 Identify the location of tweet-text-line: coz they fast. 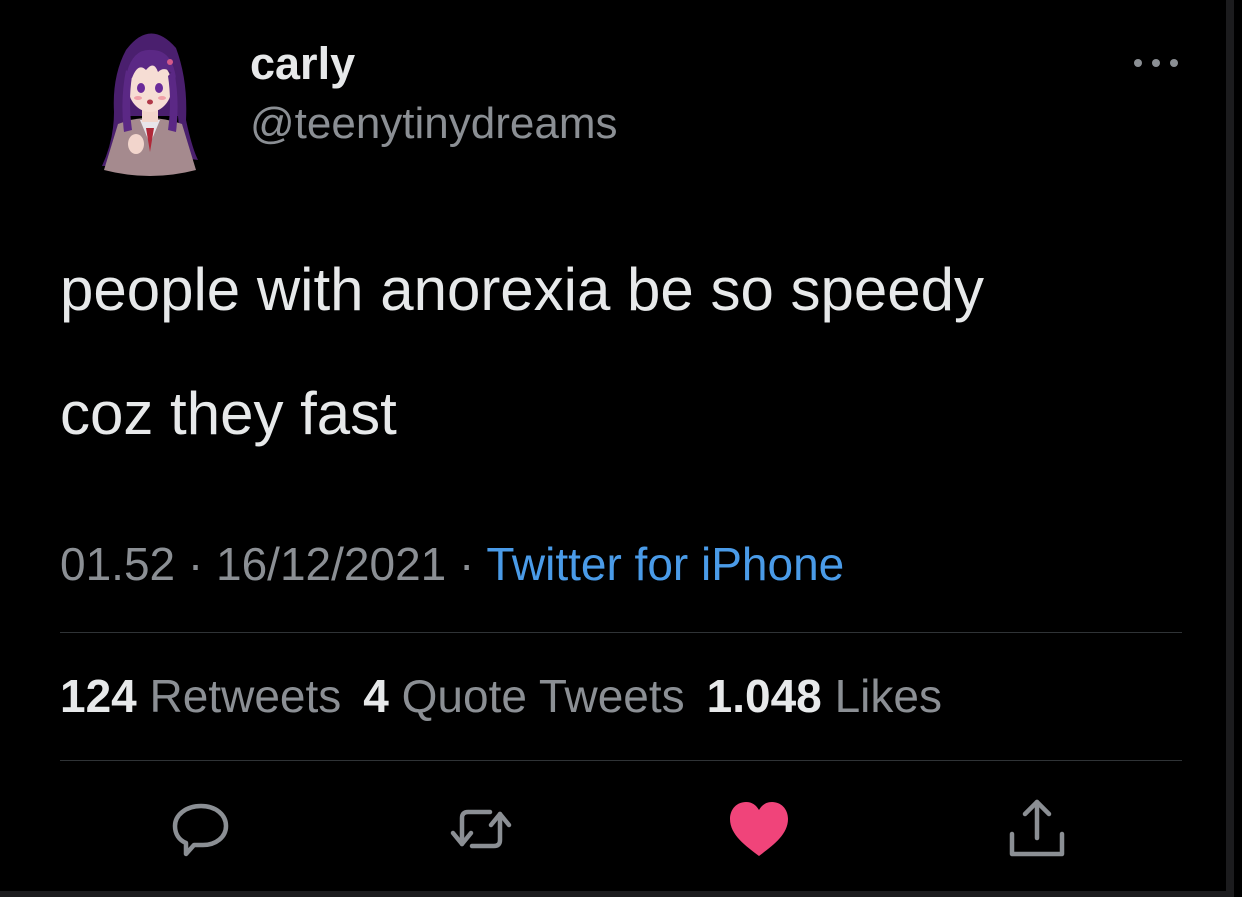
(228, 413).